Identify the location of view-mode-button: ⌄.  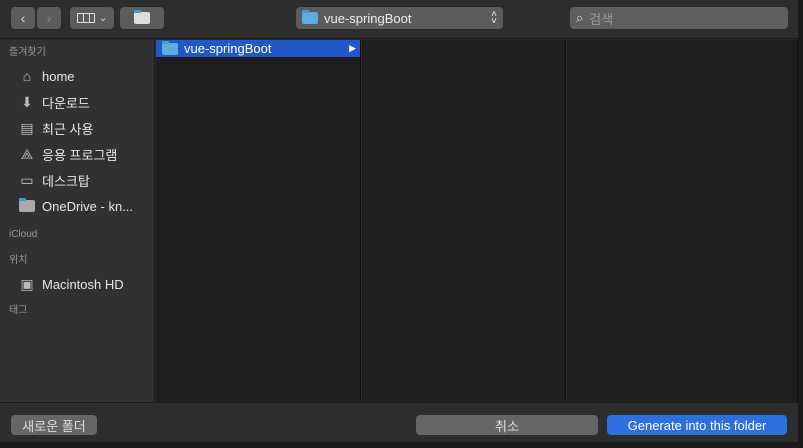
(92, 18).